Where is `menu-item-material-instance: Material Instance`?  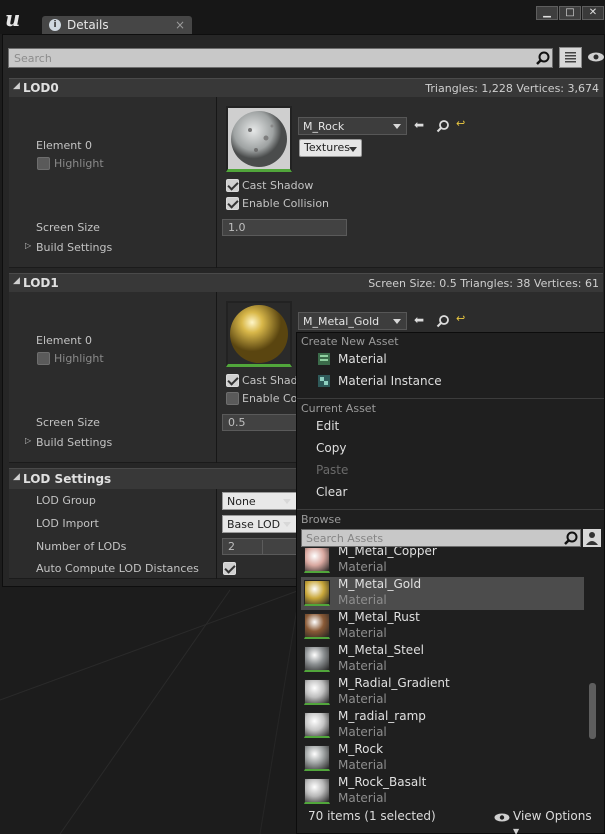
menu-item-material-instance: Material Instance is located at coordinates (450, 382).